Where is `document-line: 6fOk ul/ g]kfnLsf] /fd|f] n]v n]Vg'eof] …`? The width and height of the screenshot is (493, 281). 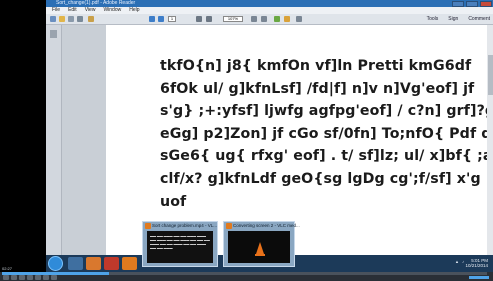 document-line: 6fOk ul/ g]kfnLsf] /fd|f] n]v n]Vg'eof] … is located at coordinates (317, 88).